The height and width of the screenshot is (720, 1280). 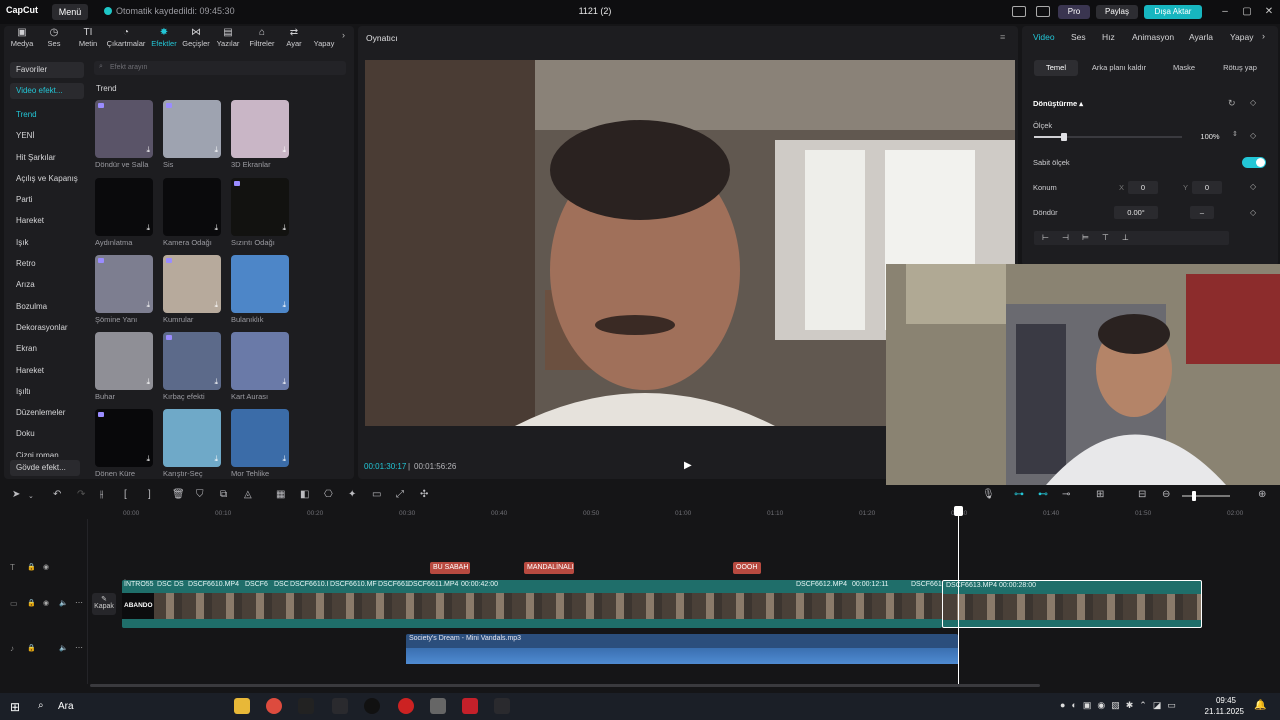 What do you see at coordinates (138, 606) in the screenshot?
I see `intro-clip: ABANDO` at bounding box center [138, 606].